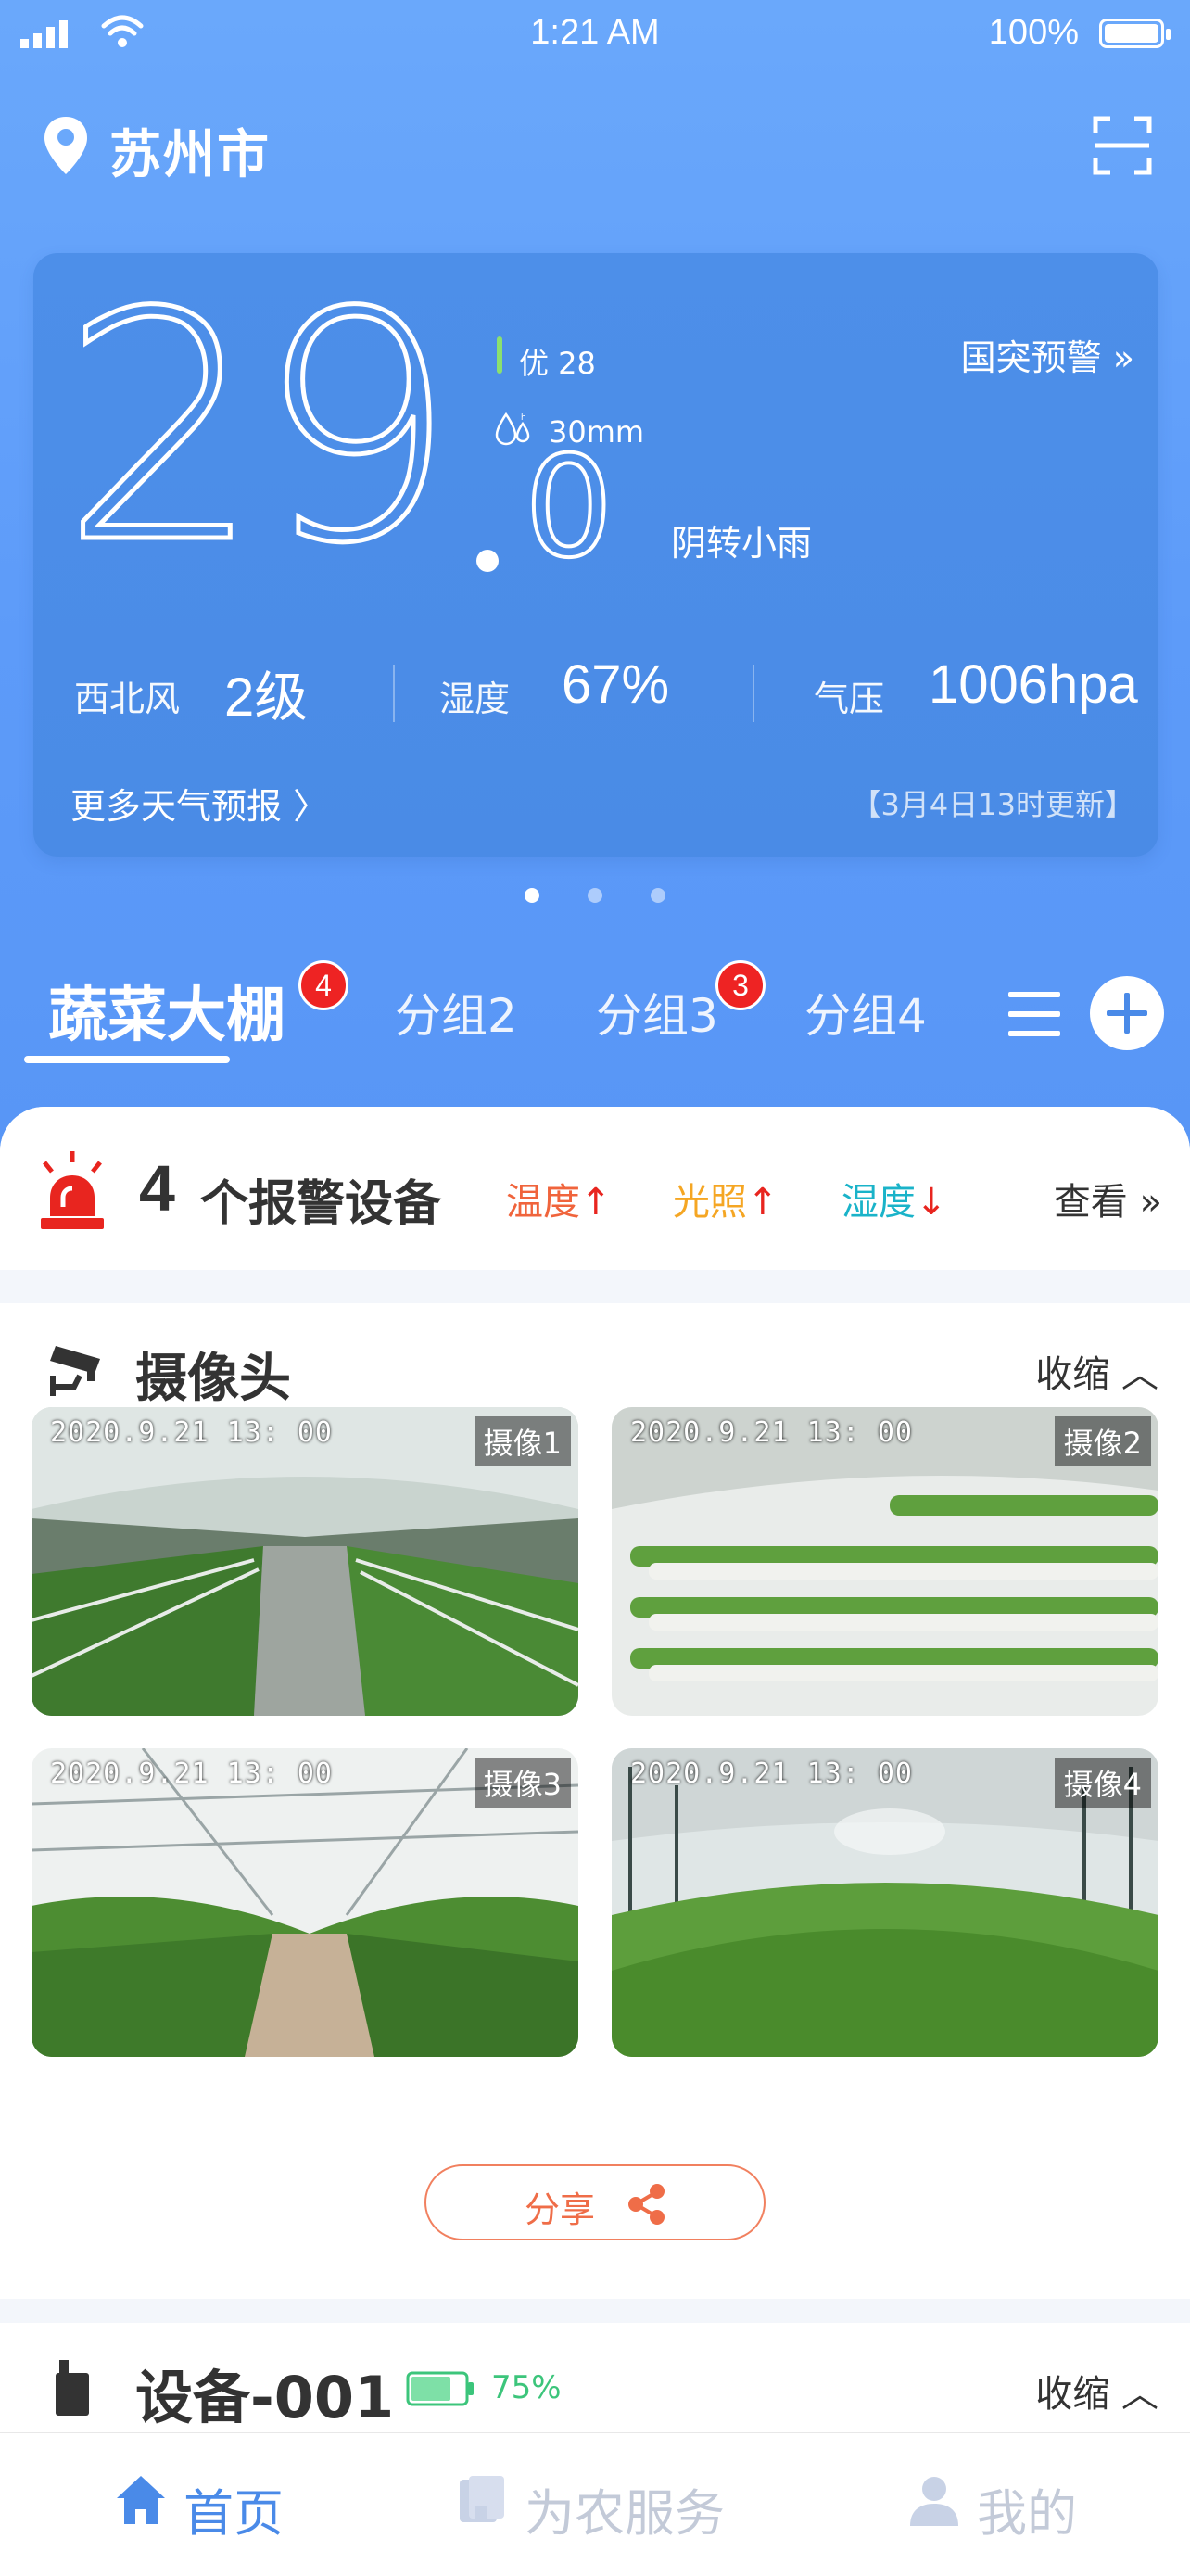 The image size is (1190, 2576). I want to click on bottom-tab-bar: 首页 为农服务 我的, so click(595, 2504).